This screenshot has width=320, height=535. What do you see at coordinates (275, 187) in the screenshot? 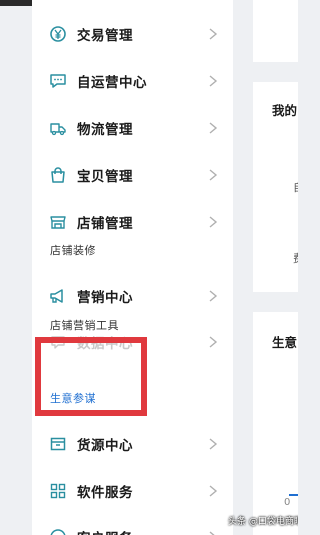
I see `my-info-card: 我的 自 费` at bounding box center [275, 187].